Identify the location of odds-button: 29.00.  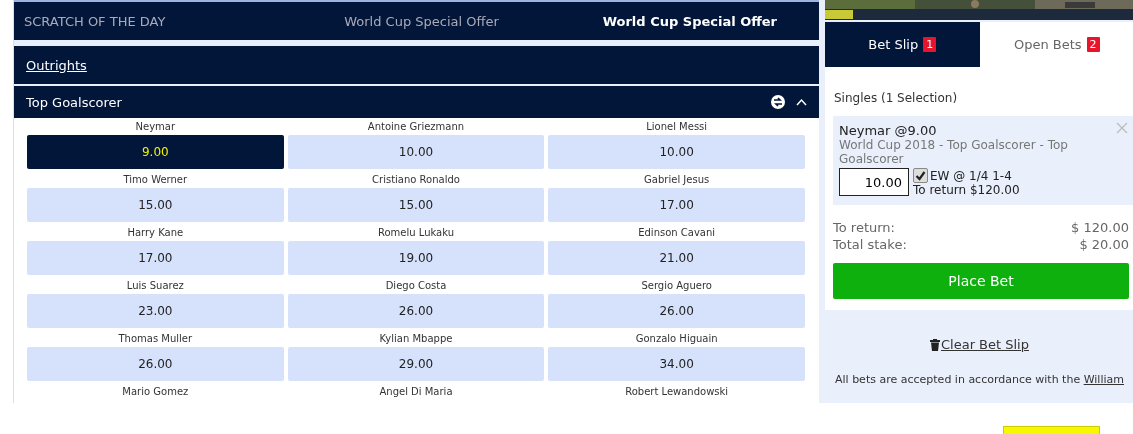
(416, 364).